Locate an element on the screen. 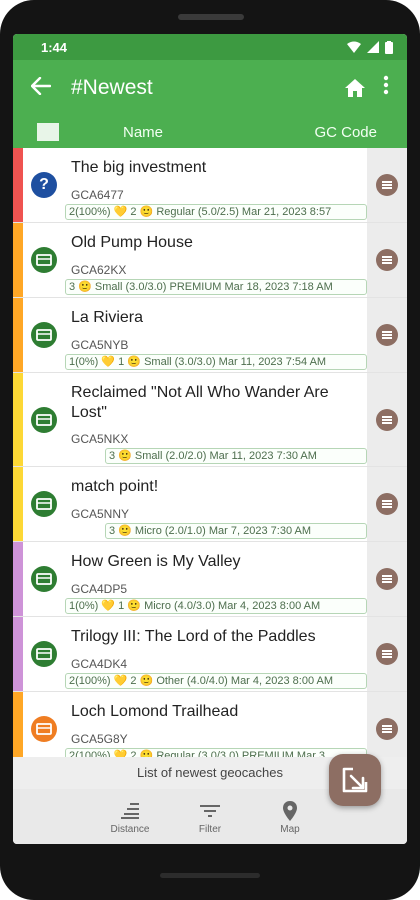 The width and height of the screenshot is (420, 900). cache-code: GCA62KX is located at coordinates (99, 270).